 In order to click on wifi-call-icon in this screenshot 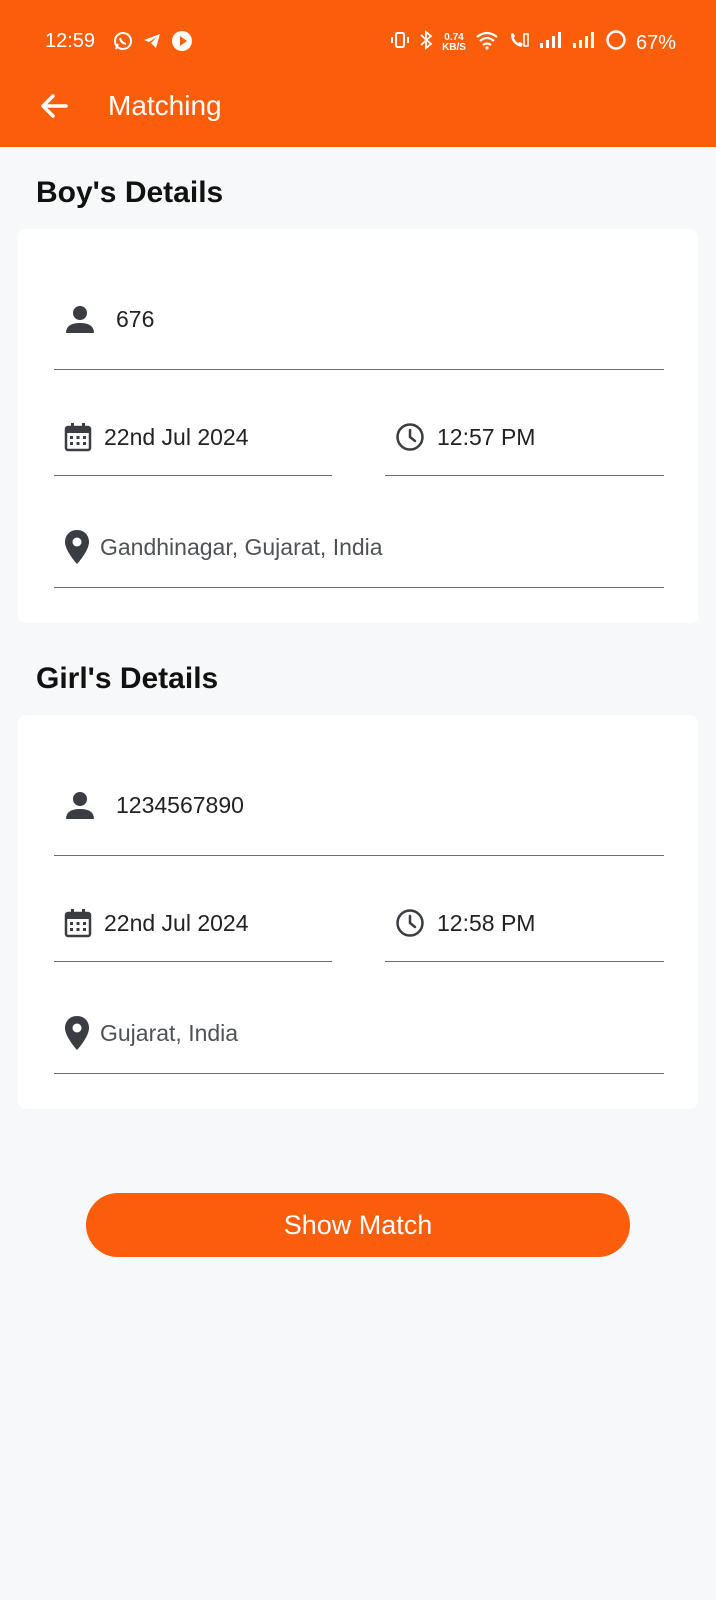, I will do `click(519, 43)`.